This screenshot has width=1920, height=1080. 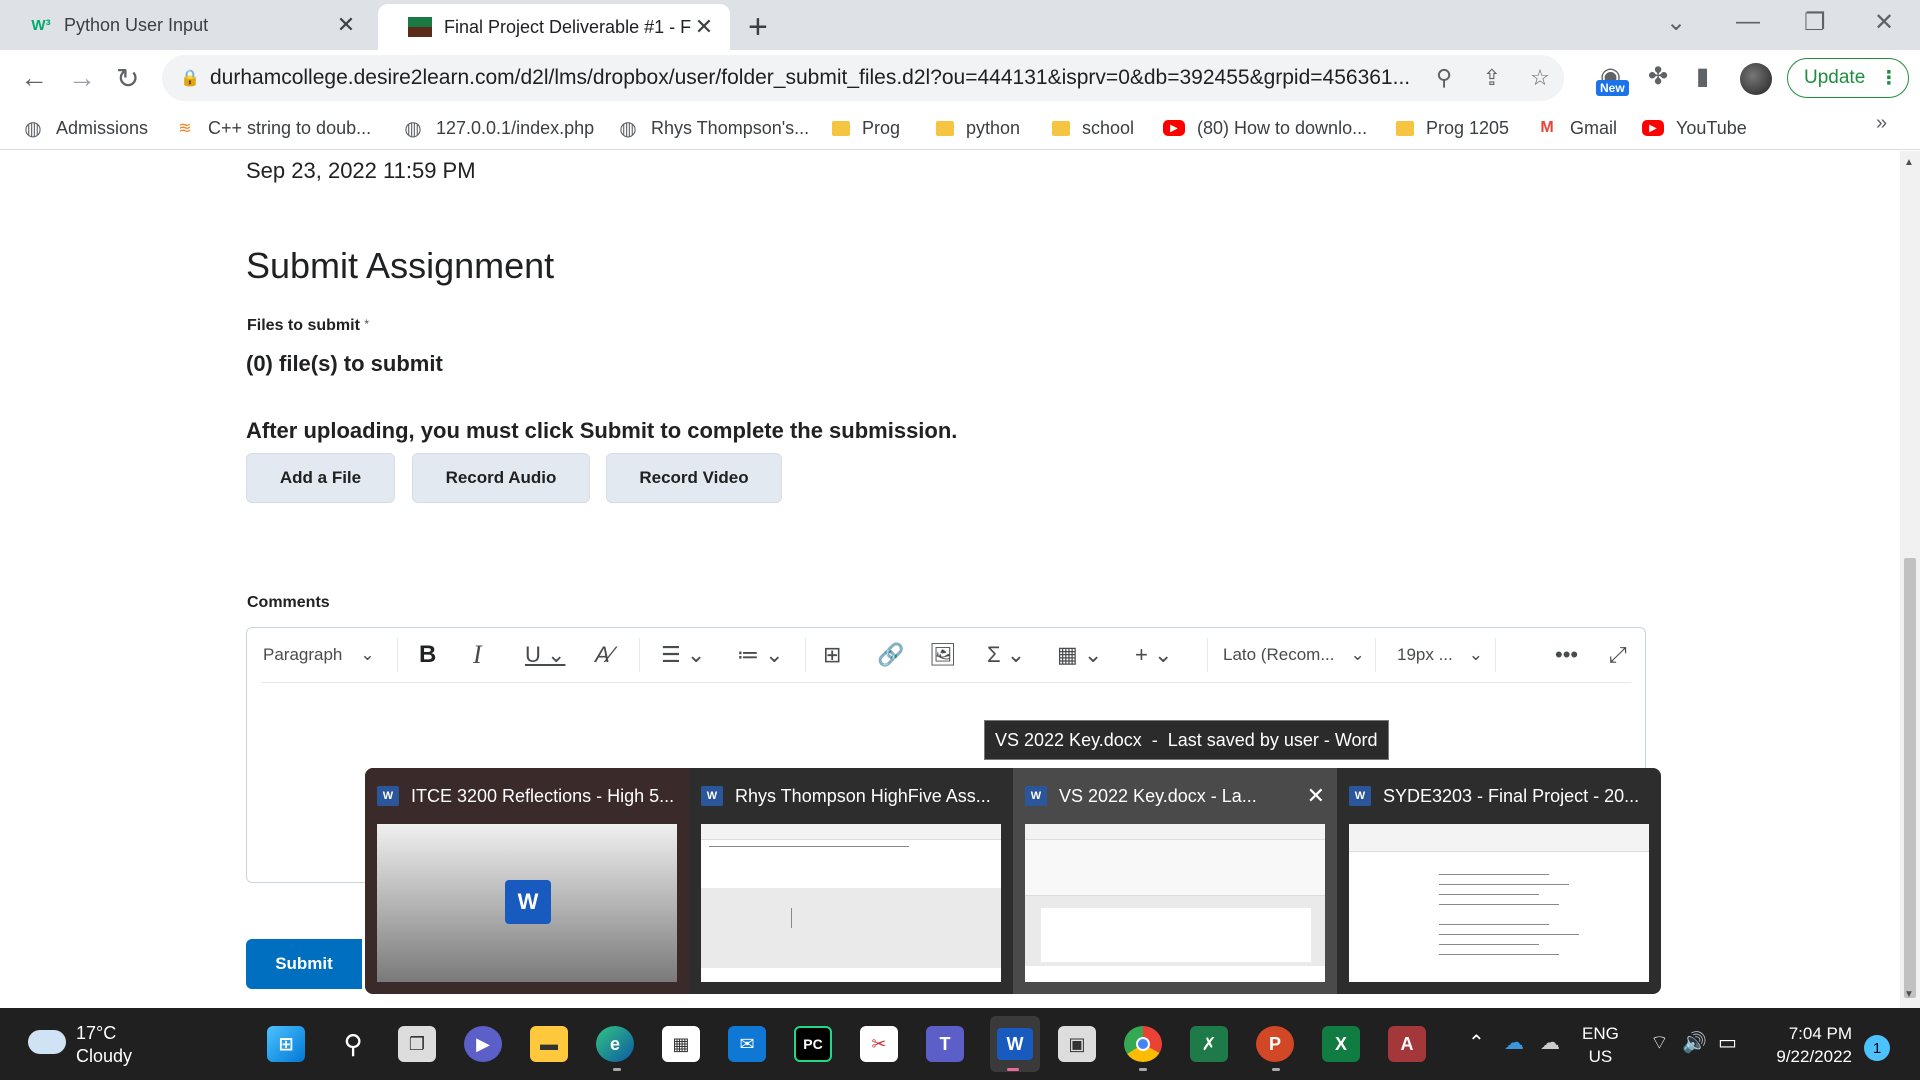 I want to click on italic-icon: I, so click(x=477, y=655).